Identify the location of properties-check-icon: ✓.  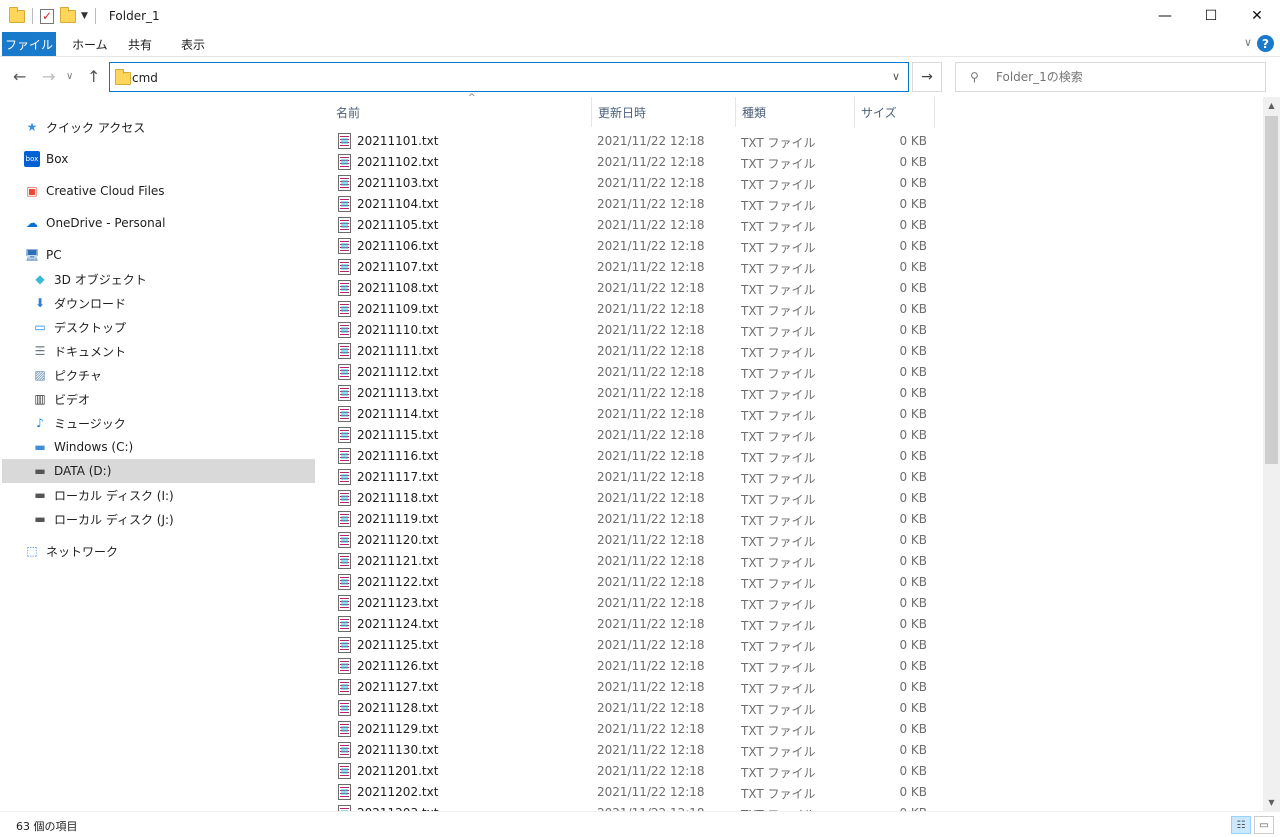
(47, 16).